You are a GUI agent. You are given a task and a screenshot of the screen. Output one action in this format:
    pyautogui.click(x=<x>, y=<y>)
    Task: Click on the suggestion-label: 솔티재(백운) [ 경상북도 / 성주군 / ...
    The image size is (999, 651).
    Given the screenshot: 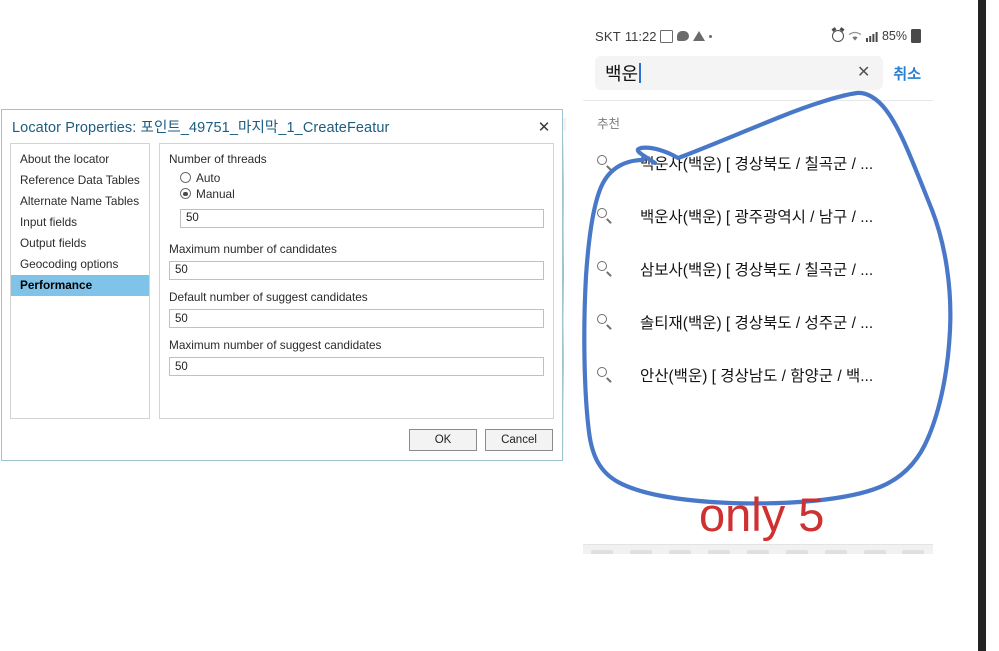 What is the action you would take?
    pyautogui.click(x=757, y=323)
    